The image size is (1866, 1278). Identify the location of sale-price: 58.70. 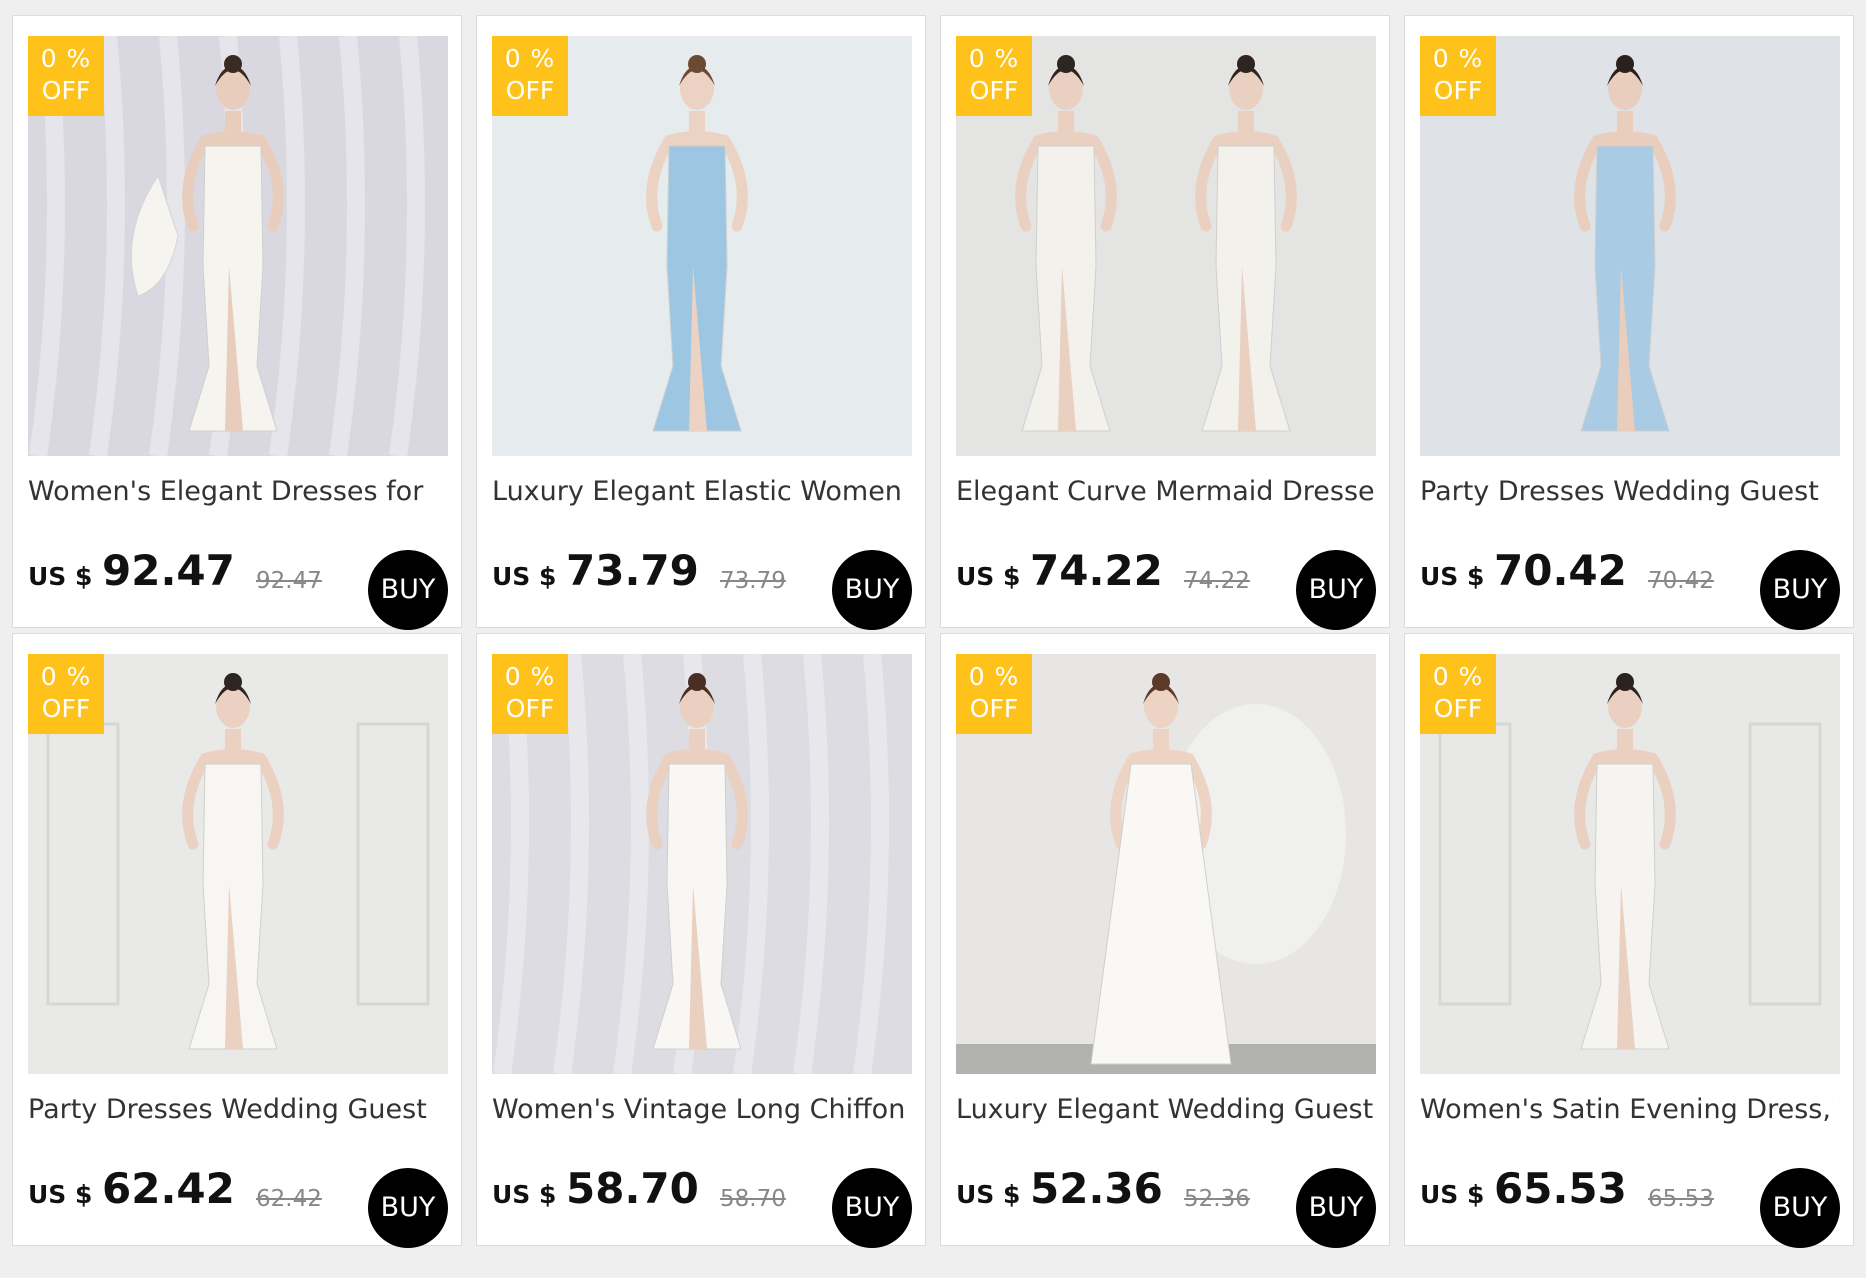
(632, 1188).